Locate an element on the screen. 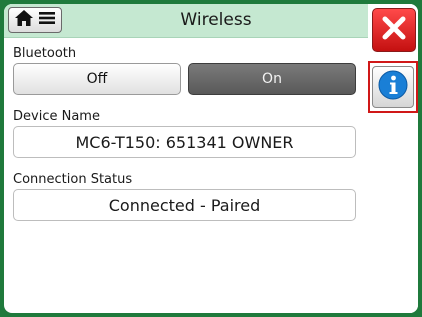  info-button-face is located at coordinates (393, 87).